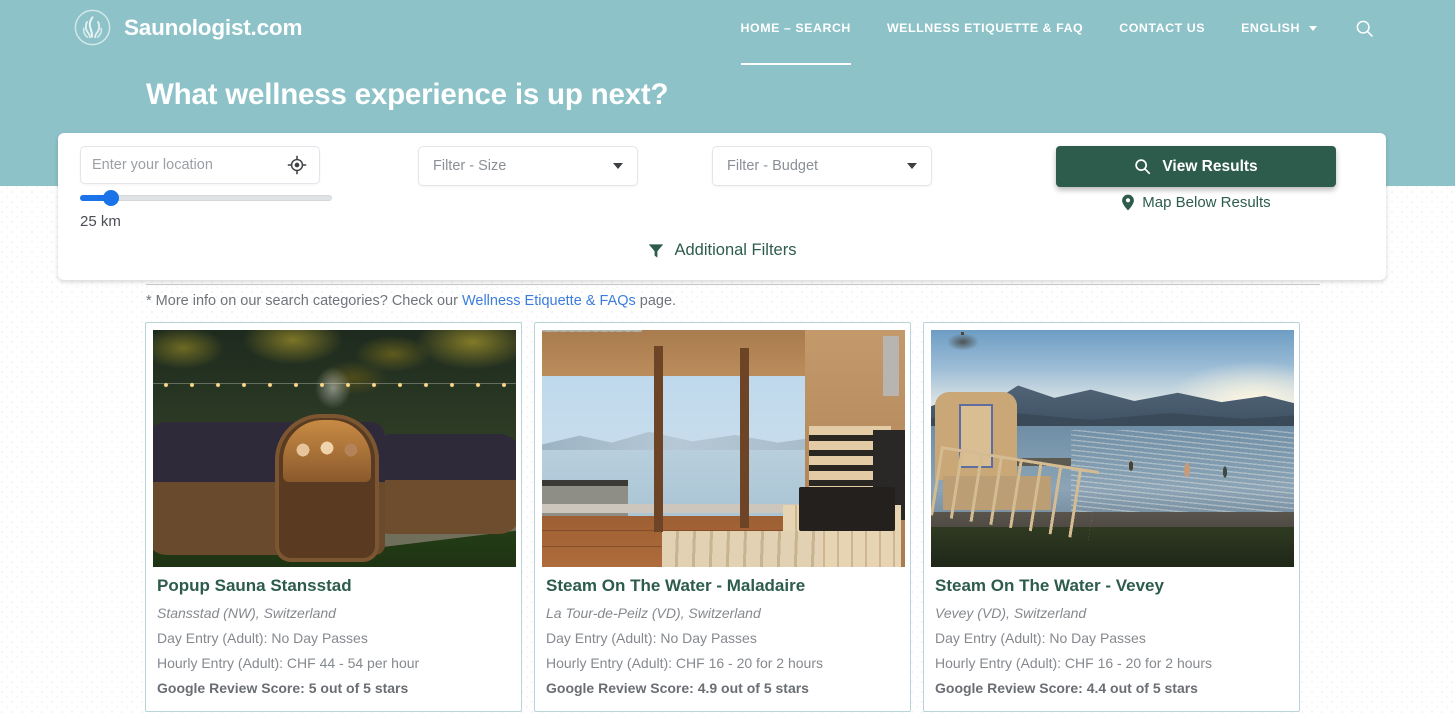  I want to click on result-photo-steam-on-the-water-vevey, so click(1112, 448).